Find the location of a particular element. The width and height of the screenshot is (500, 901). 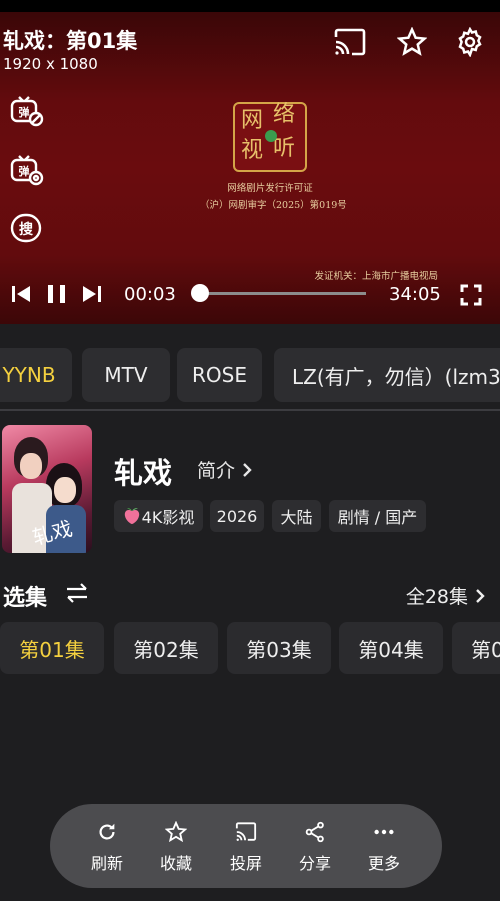

tag-region: 大陆 is located at coordinates (296, 516).